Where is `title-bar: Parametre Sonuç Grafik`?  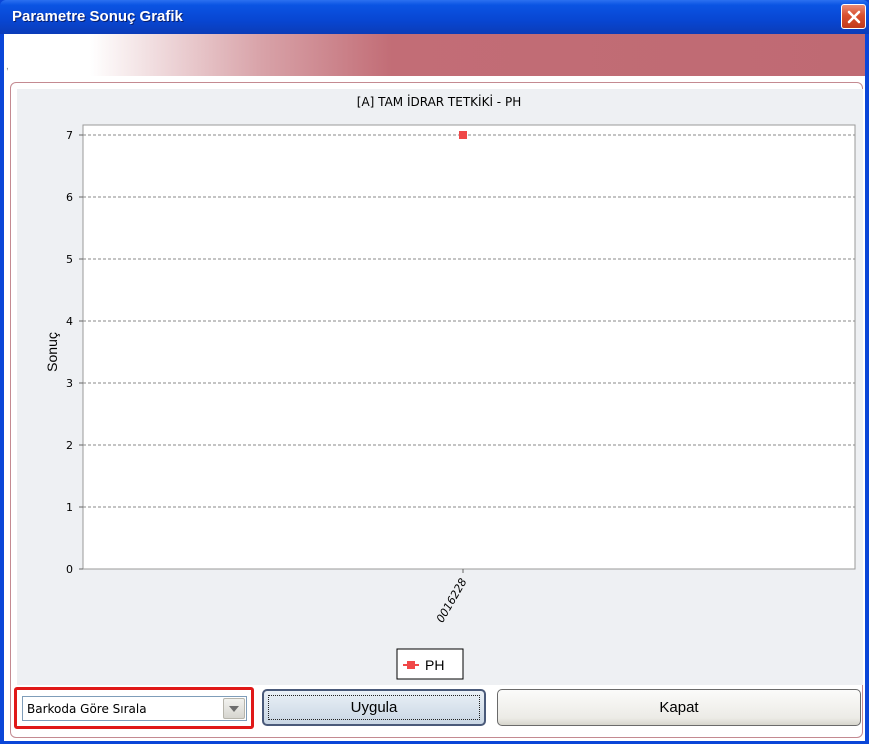 title-bar: Parametre Sonuç Grafik is located at coordinates (434, 17).